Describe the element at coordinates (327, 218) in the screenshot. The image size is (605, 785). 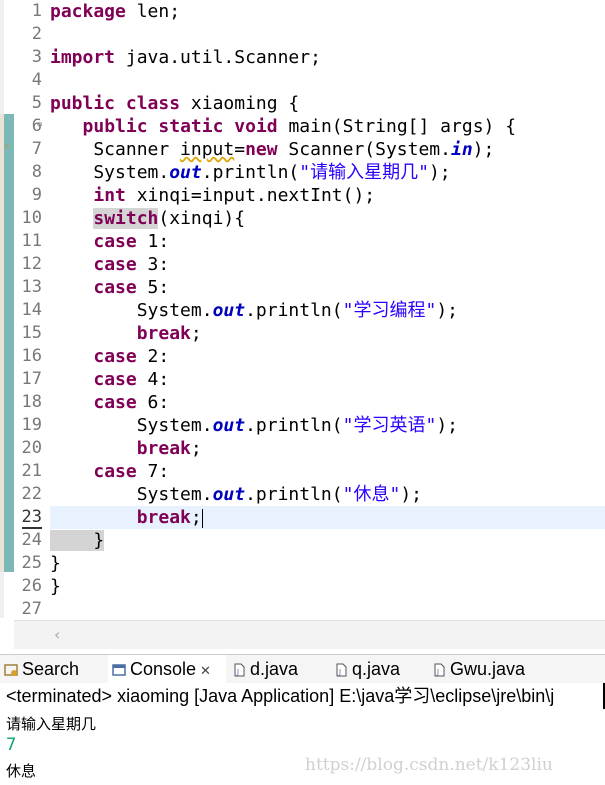
I see `code-line: switch(xinqi){` at that location.